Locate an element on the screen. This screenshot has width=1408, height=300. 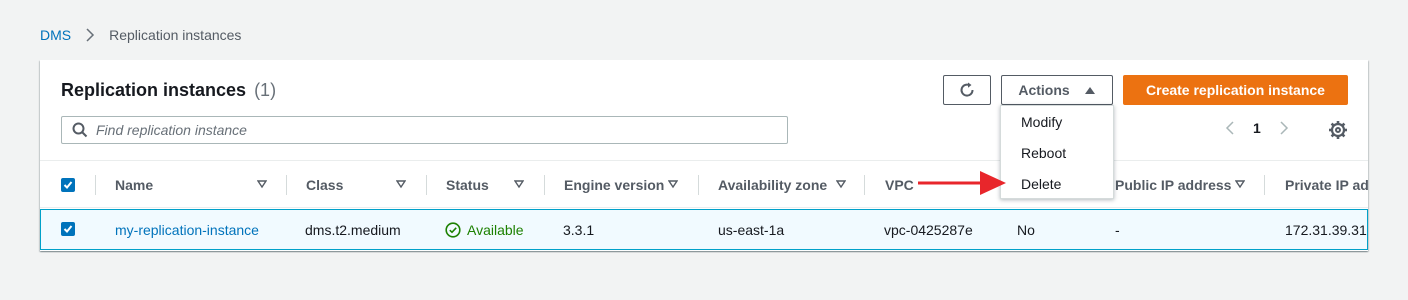
breadcrumb: DMS Replication instances is located at coordinates (140, 35).